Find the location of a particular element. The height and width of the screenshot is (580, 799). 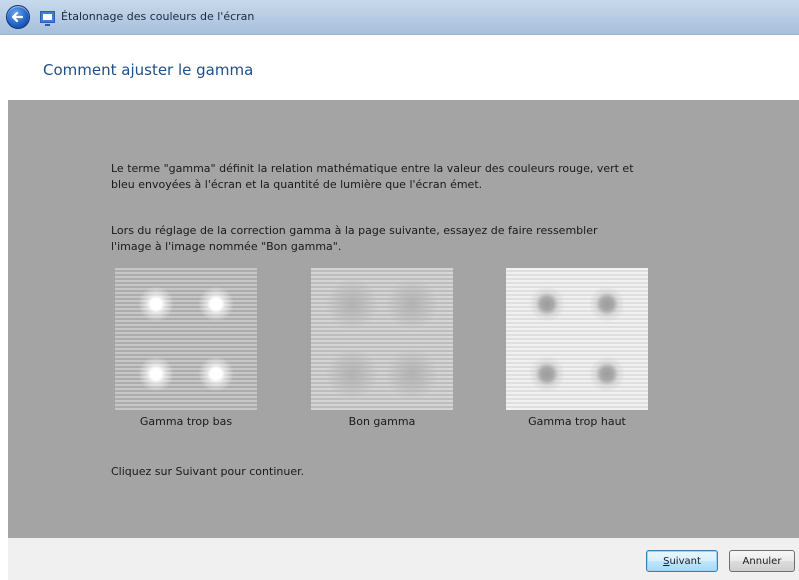

next-button: Suivant is located at coordinates (682, 561).